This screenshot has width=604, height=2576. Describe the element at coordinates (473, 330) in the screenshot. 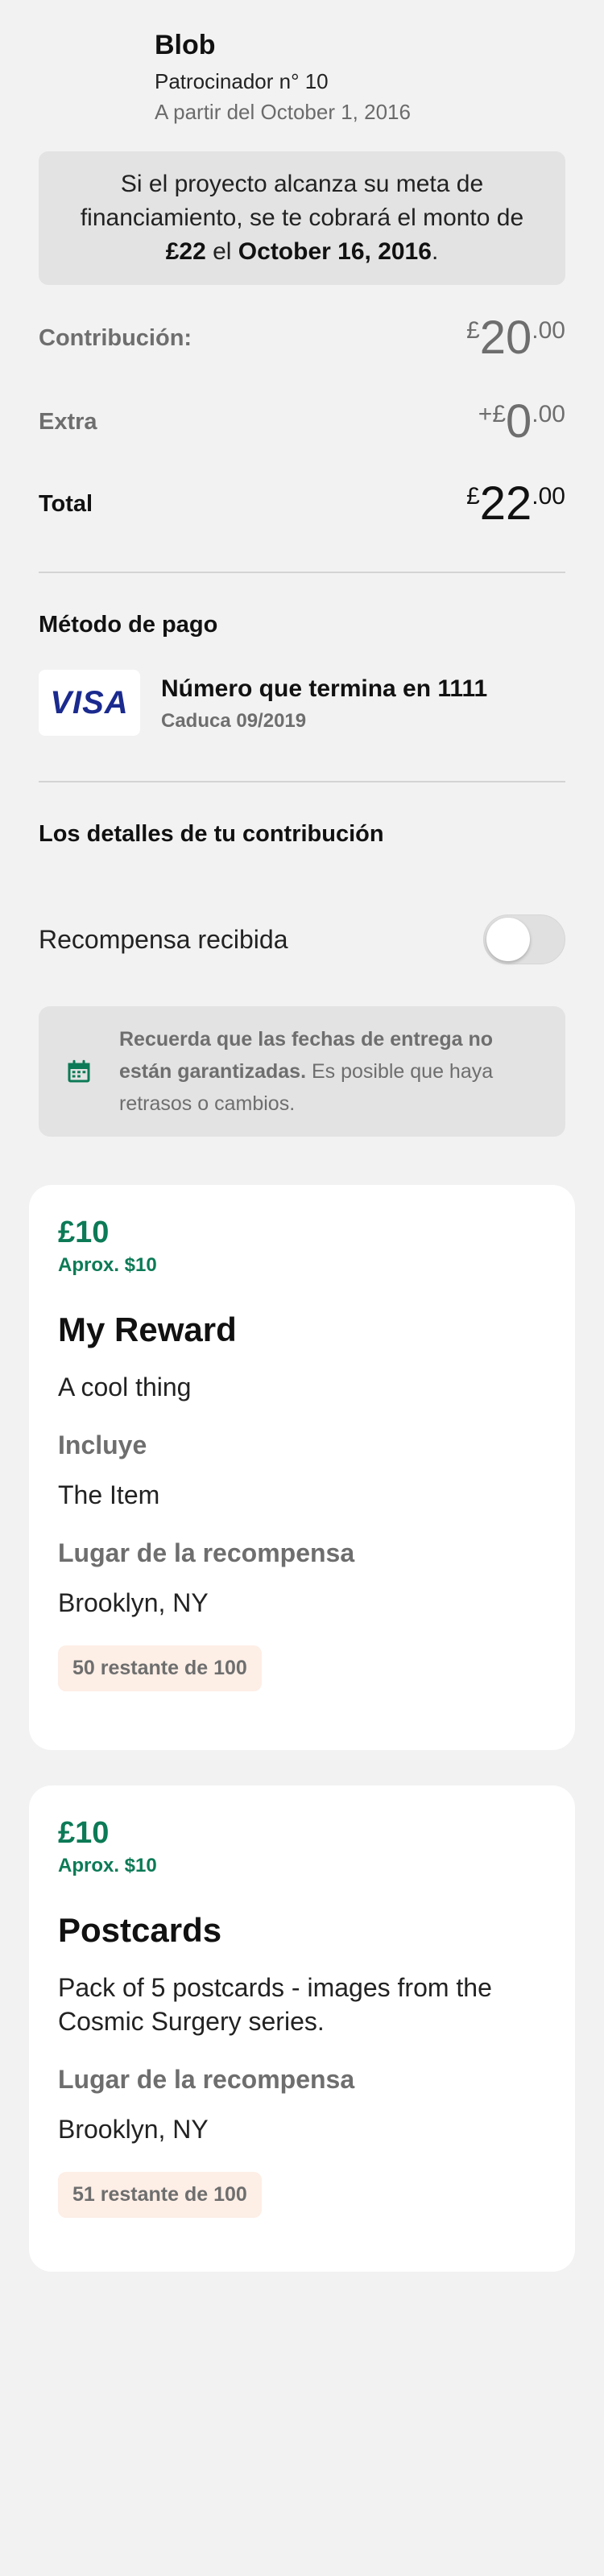

I see `contribution-currency: £` at that location.